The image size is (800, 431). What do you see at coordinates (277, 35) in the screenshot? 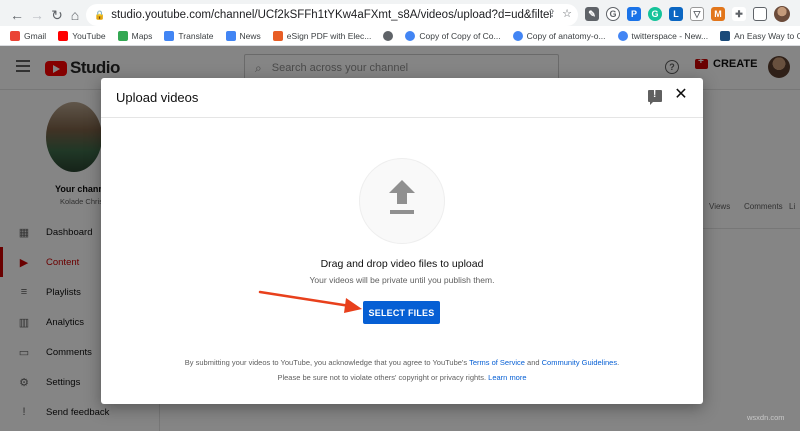
I see `esign-icon` at bounding box center [277, 35].